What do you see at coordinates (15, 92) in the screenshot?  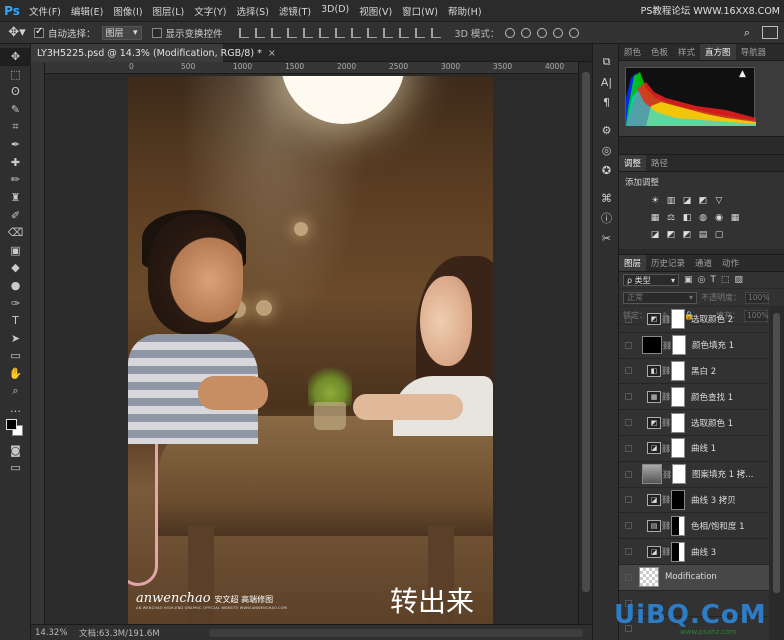 I see `lasso-tool-icon: ʘ` at bounding box center [15, 92].